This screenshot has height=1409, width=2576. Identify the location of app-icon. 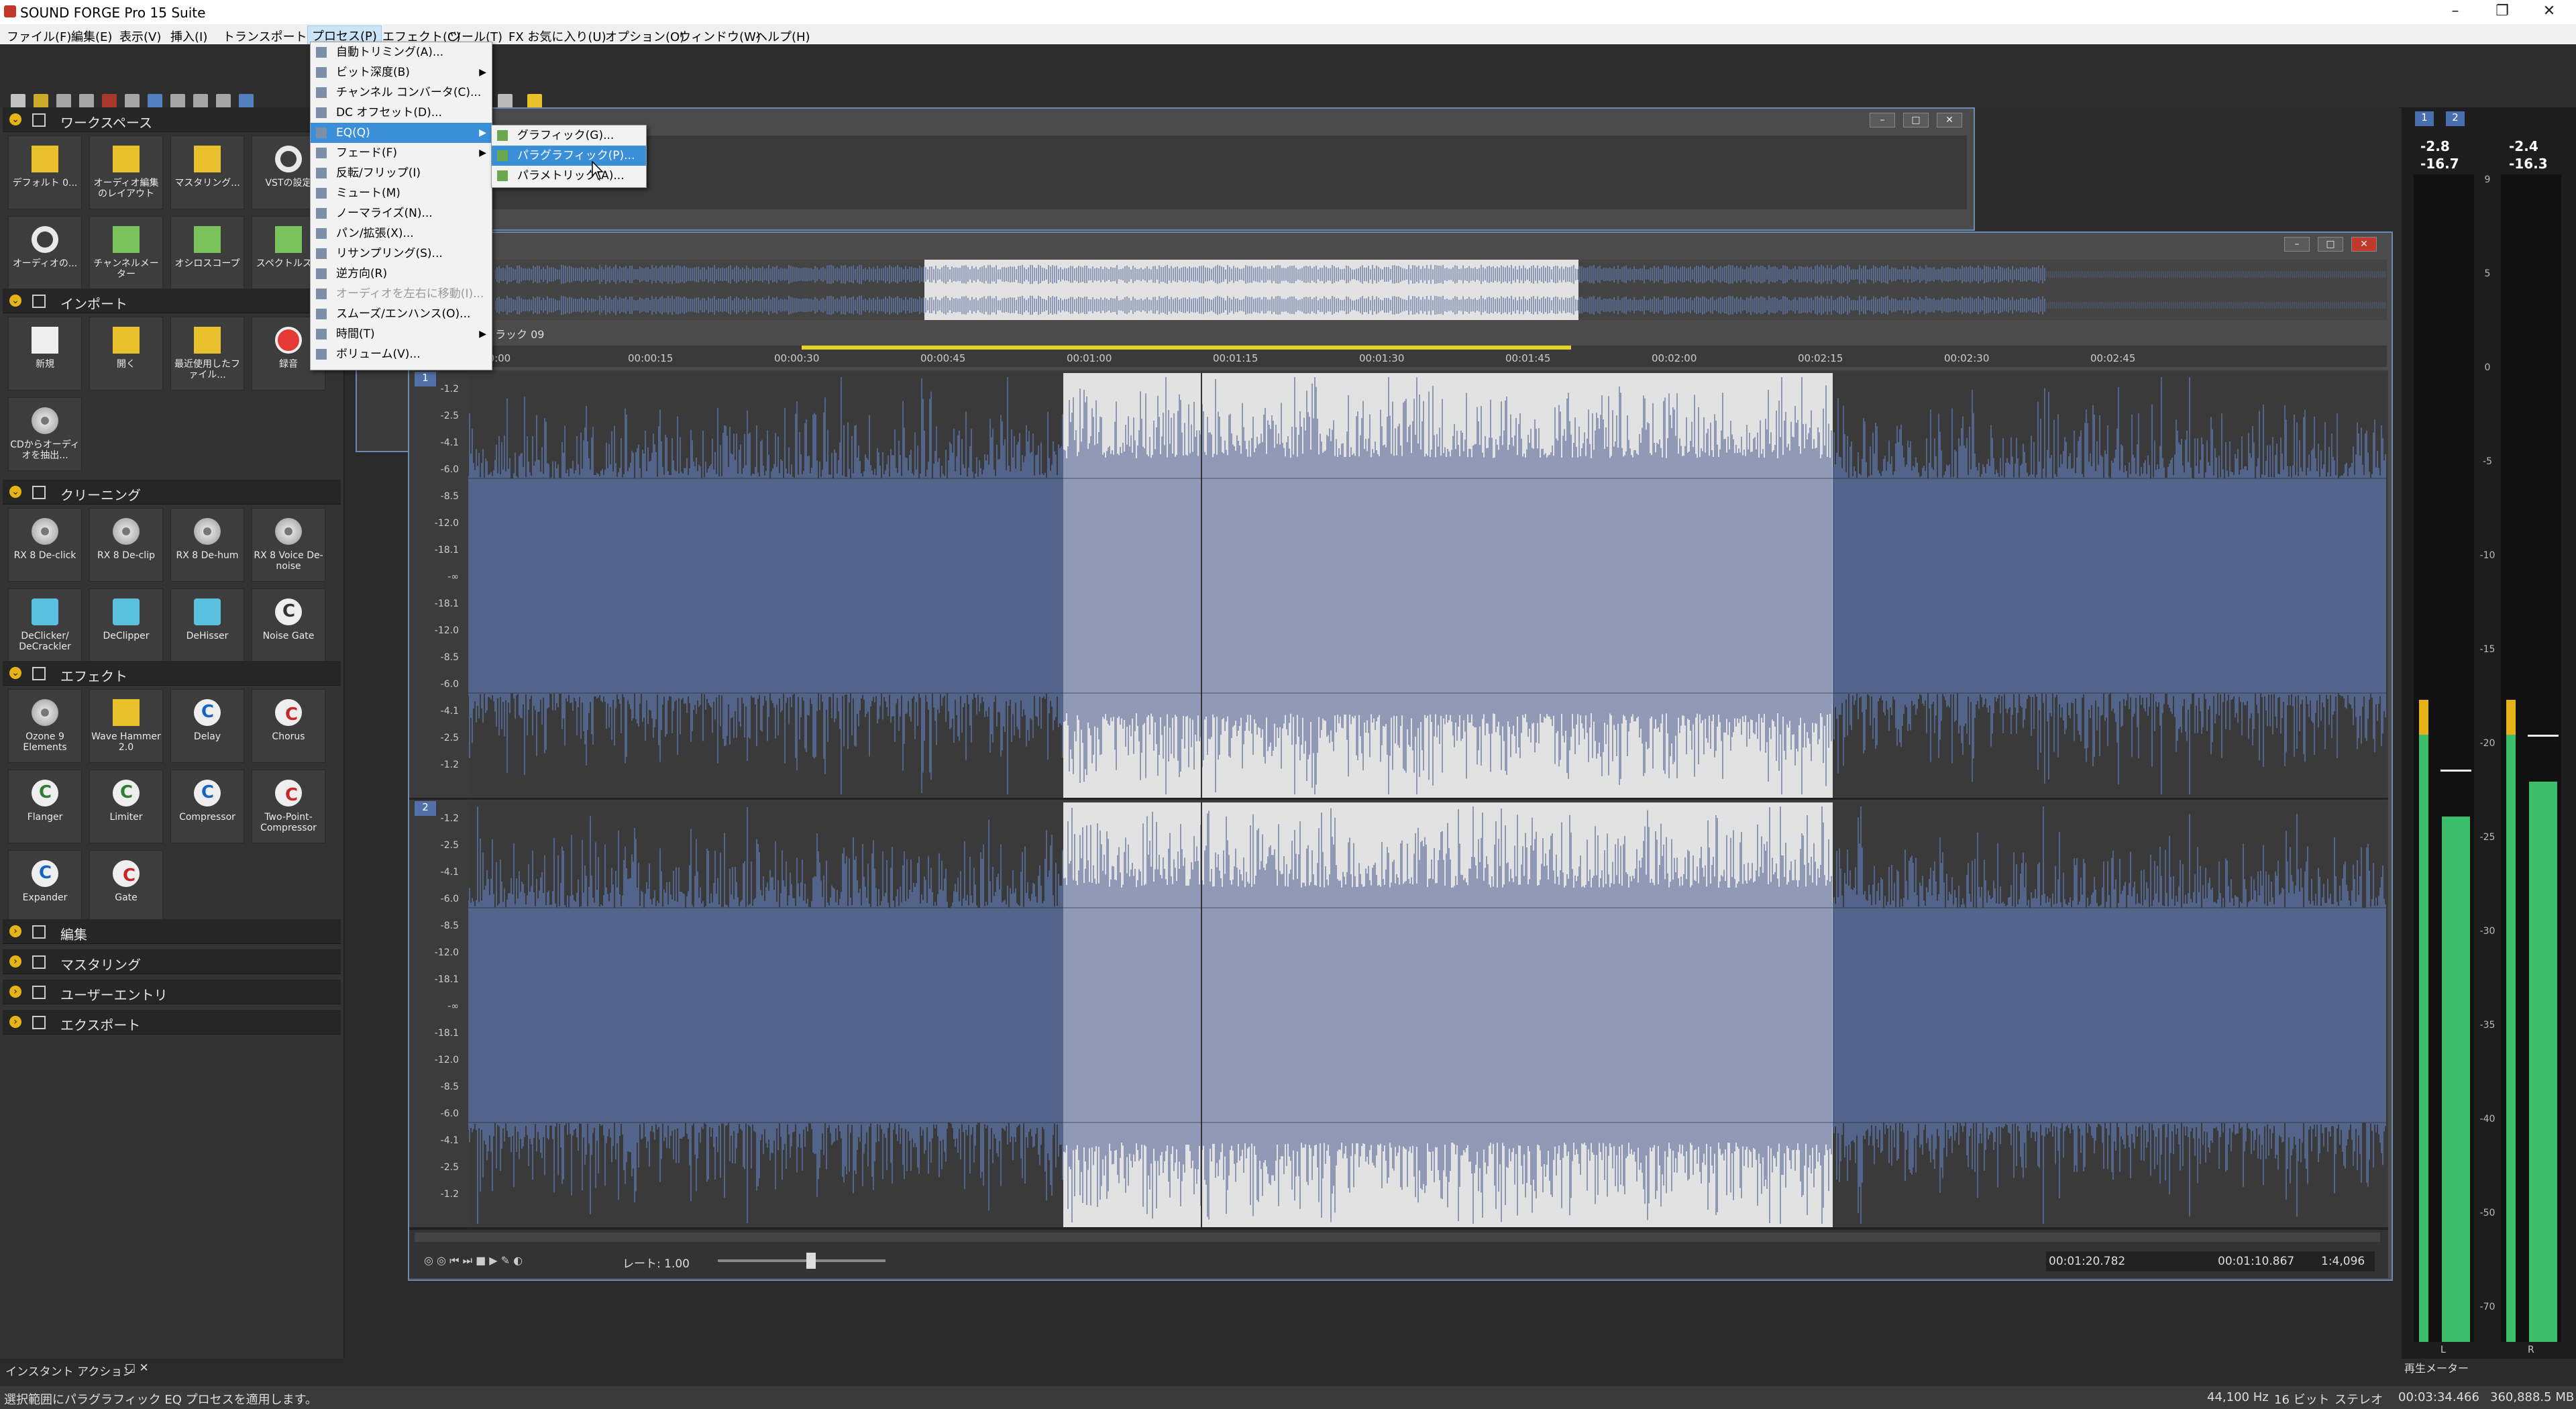
(10, 11).